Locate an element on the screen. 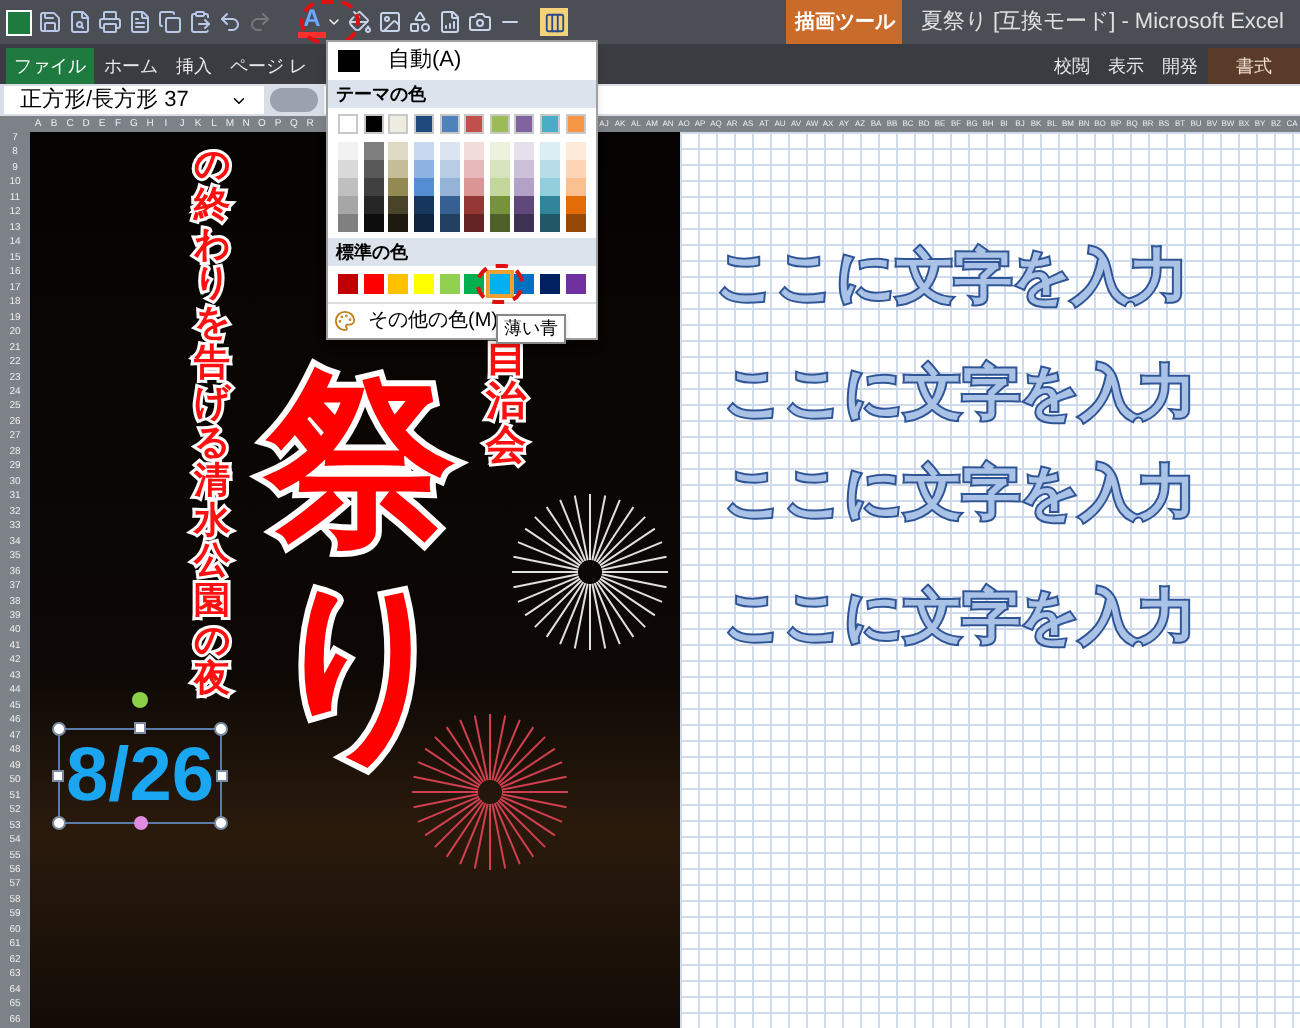 Image resolution: width=1300 pixels, height=1028 pixels. ribbon-tab: ページ レ is located at coordinates (269, 66).